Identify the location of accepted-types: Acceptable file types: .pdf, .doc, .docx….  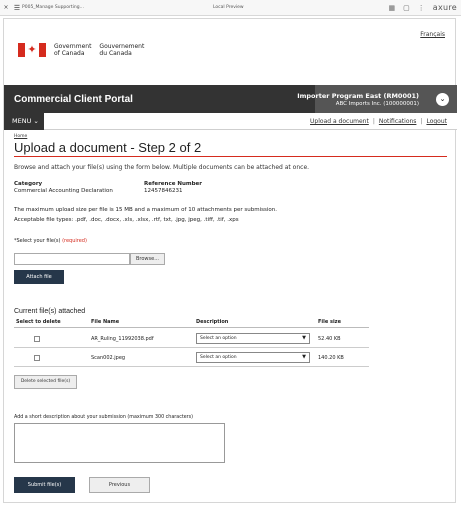
(126, 220).